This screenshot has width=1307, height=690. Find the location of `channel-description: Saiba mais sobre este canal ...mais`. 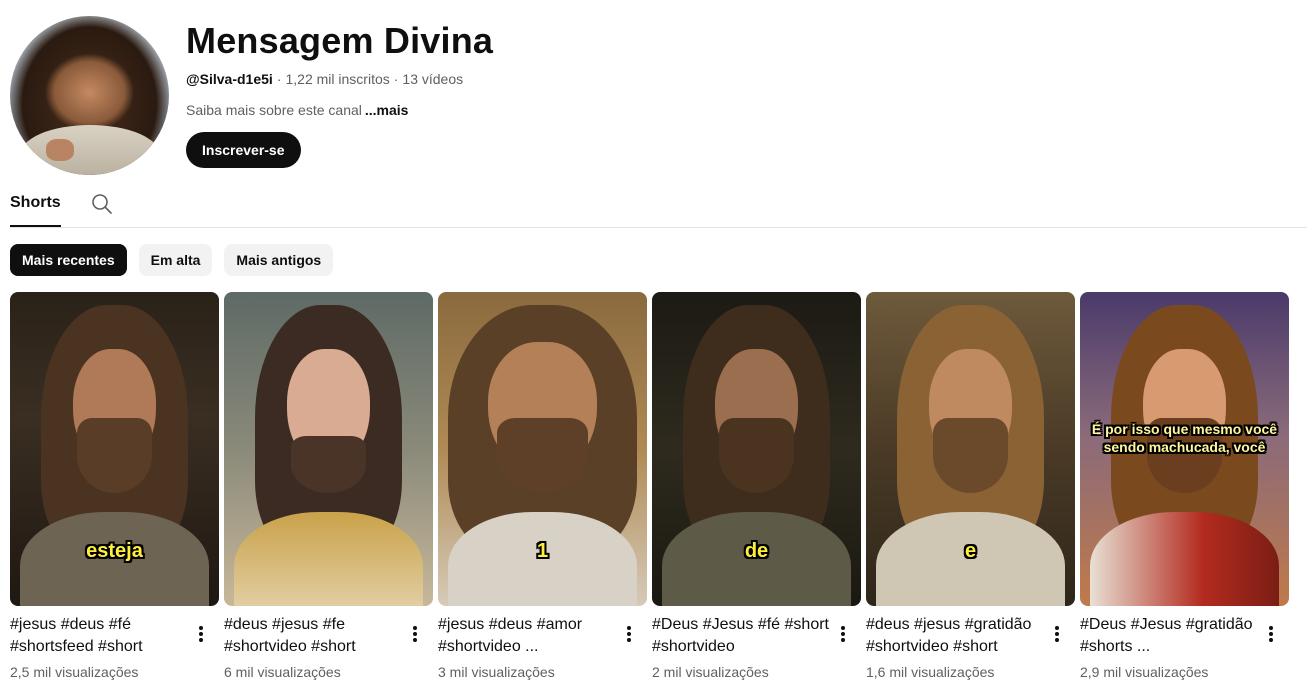

channel-description: Saiba mais sobre este canal ...mais is located at coordinates (297, 110).